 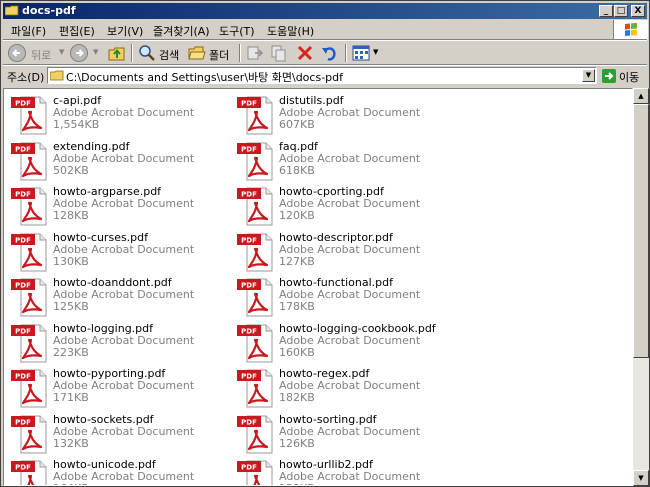 I want to click on back-dropdown-icon: ▼, so click(x=61, y=52).